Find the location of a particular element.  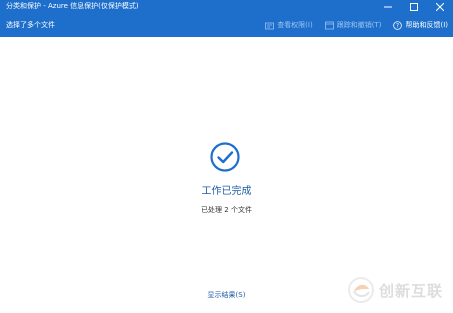

minimize-button is located at coordinates (388, 6).